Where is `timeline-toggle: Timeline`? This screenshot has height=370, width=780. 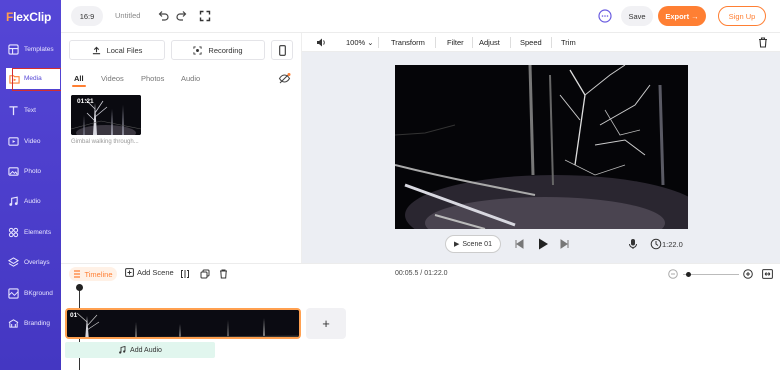 timeline-toggle: Timeline is located at coordinates (93, 274).